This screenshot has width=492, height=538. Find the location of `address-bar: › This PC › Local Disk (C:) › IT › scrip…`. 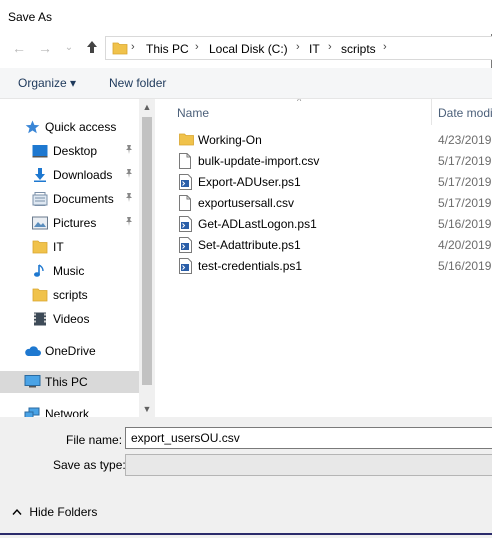

address-bar: › This PC › Local Disk (C:) › IT › scrip… is located at coordinates (298, 48).